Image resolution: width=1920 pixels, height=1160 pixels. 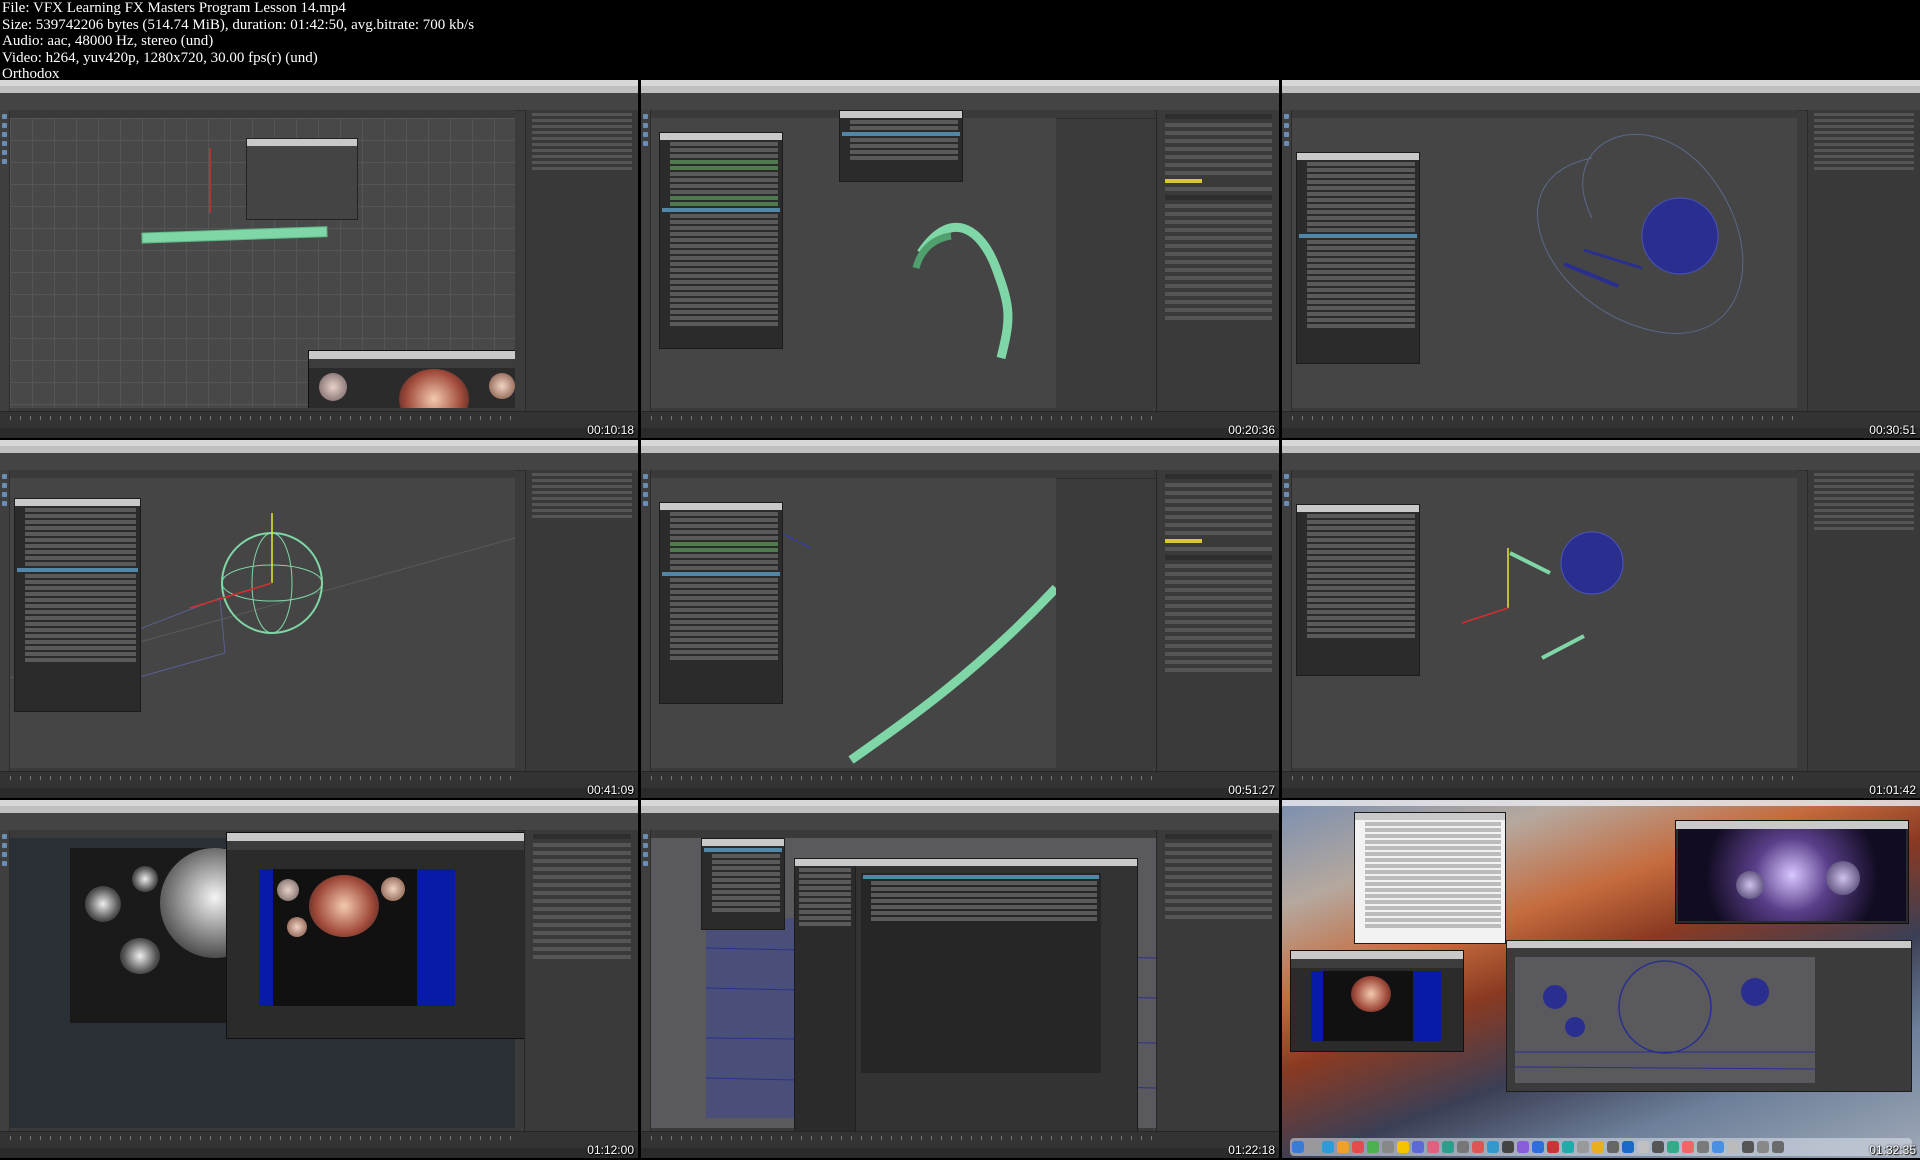 I want to click on rotate-tool-icon, so click(x=4, y=125).